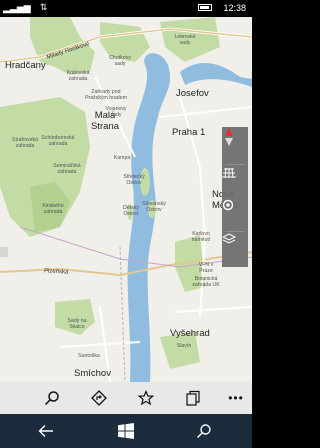  I want to click on map-label-chotkovy-sady: Chotkovy sady, so click(120, 61).